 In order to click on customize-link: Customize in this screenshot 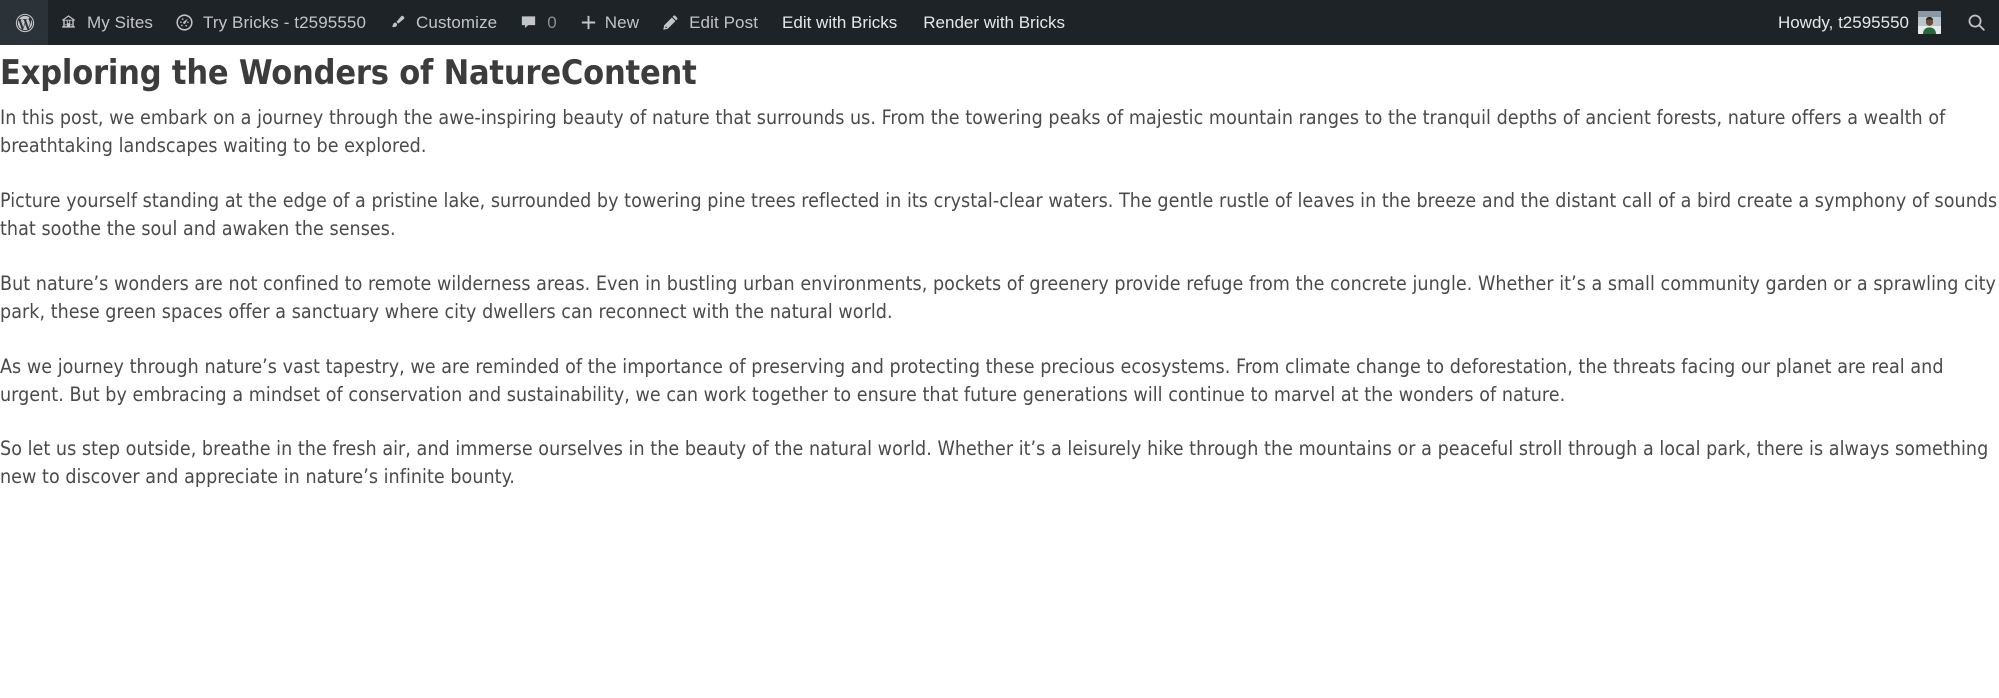, I will do `click(442, 22)`.